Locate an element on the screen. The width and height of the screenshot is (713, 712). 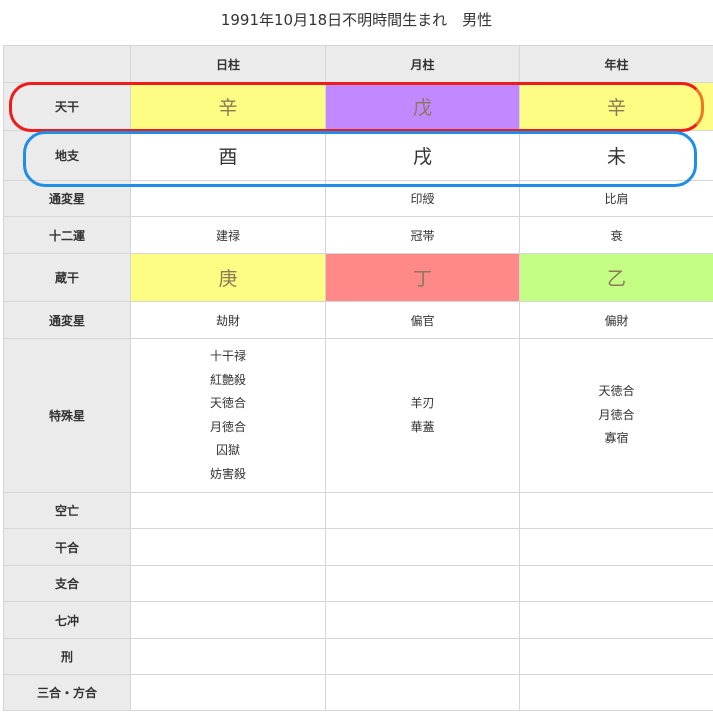
juuni-year: 衰 is located at coordinates (616, 235).